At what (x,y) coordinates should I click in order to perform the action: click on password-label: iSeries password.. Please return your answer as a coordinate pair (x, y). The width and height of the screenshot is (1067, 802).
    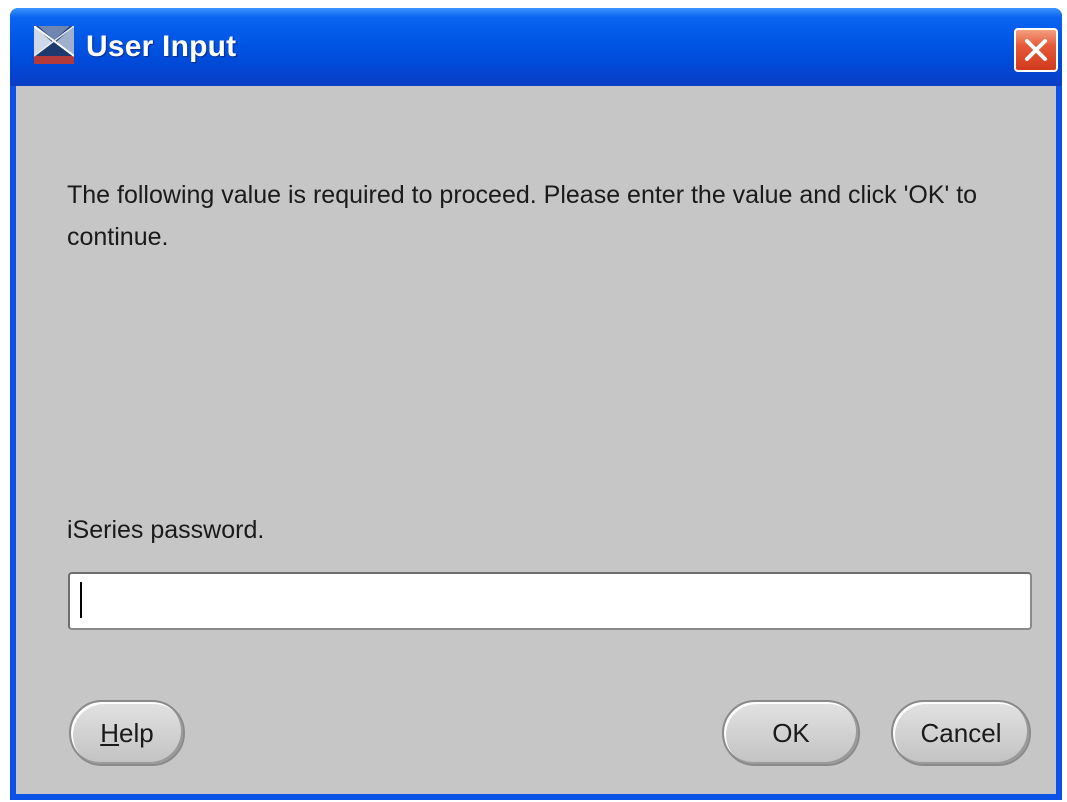
    Looking at the image, I should click on (166, 530).